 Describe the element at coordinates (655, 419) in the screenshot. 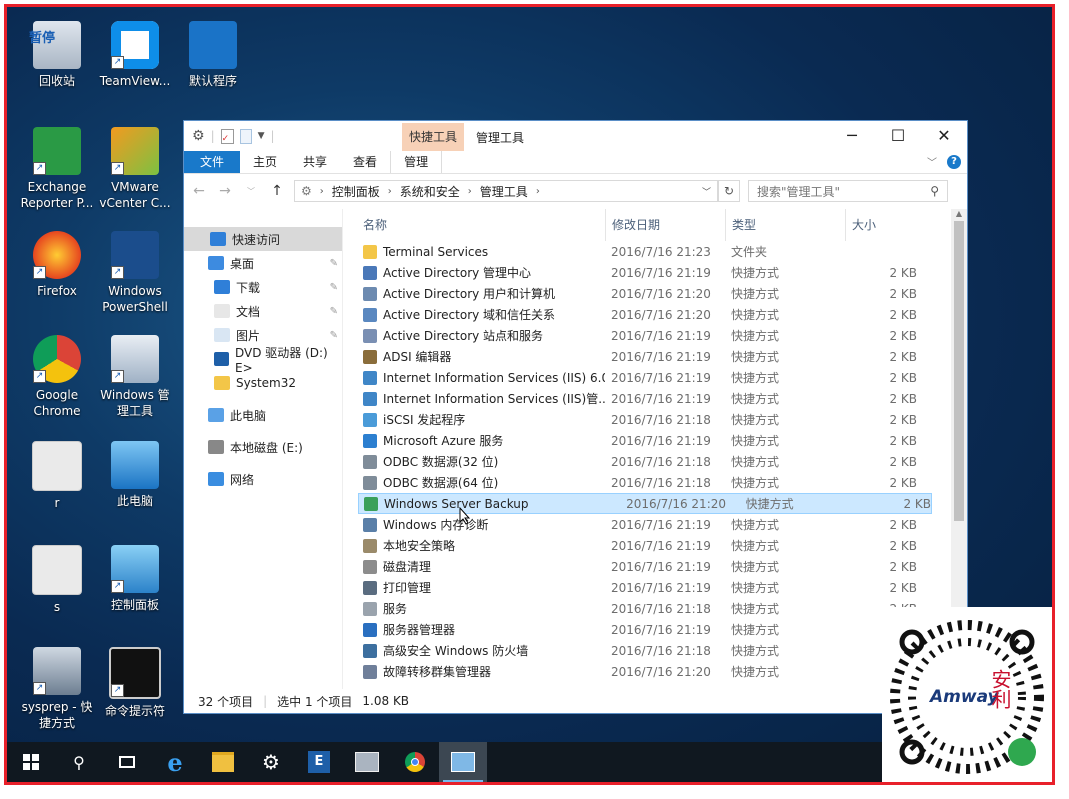

I see `file-row: iSCSI 发起程序 2016/7/16 21:18 快捷方式 2 KB` at that location.